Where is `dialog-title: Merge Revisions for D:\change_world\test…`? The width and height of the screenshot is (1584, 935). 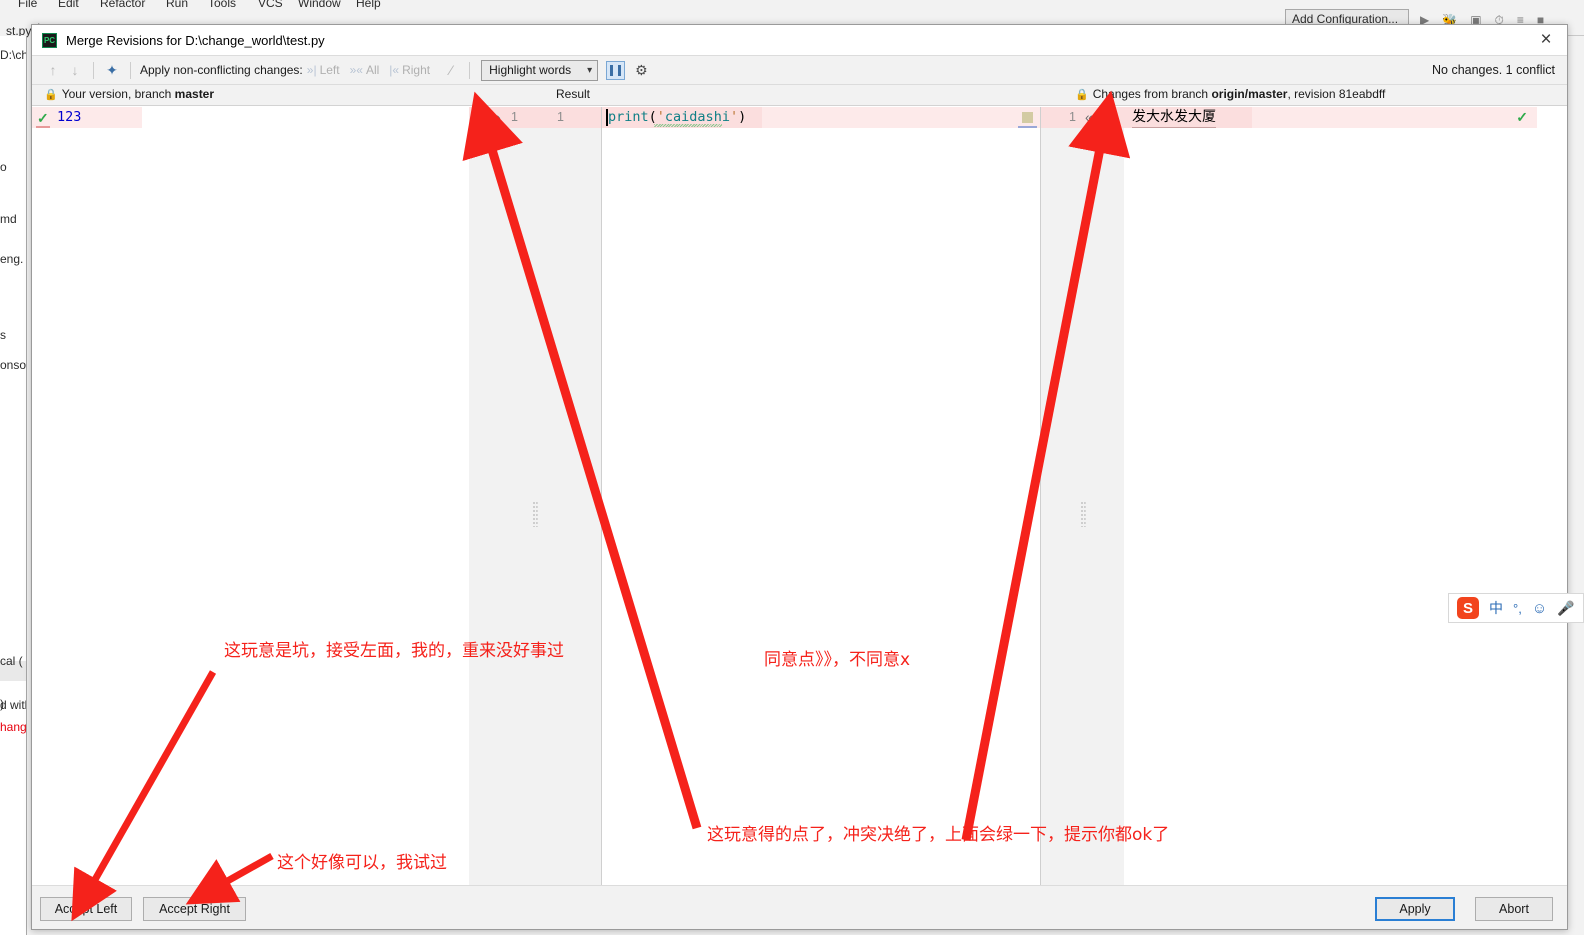 dialog-title: Merge Revisions for D:\change_world\test… is located at coordinates (195, 40).